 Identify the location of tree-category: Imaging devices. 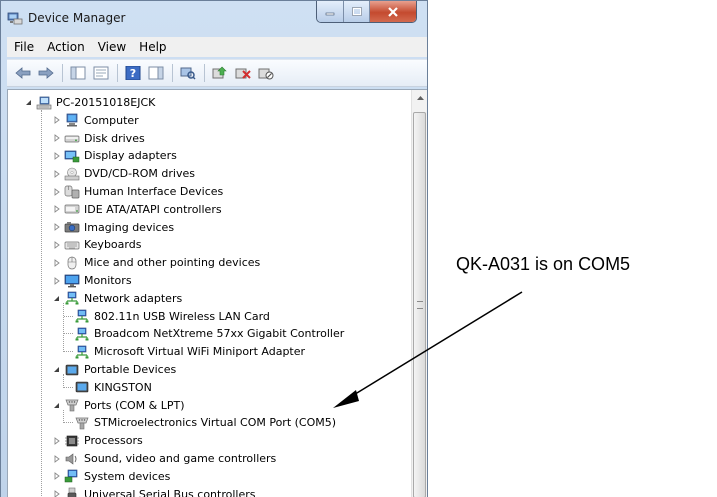
(113, 227).